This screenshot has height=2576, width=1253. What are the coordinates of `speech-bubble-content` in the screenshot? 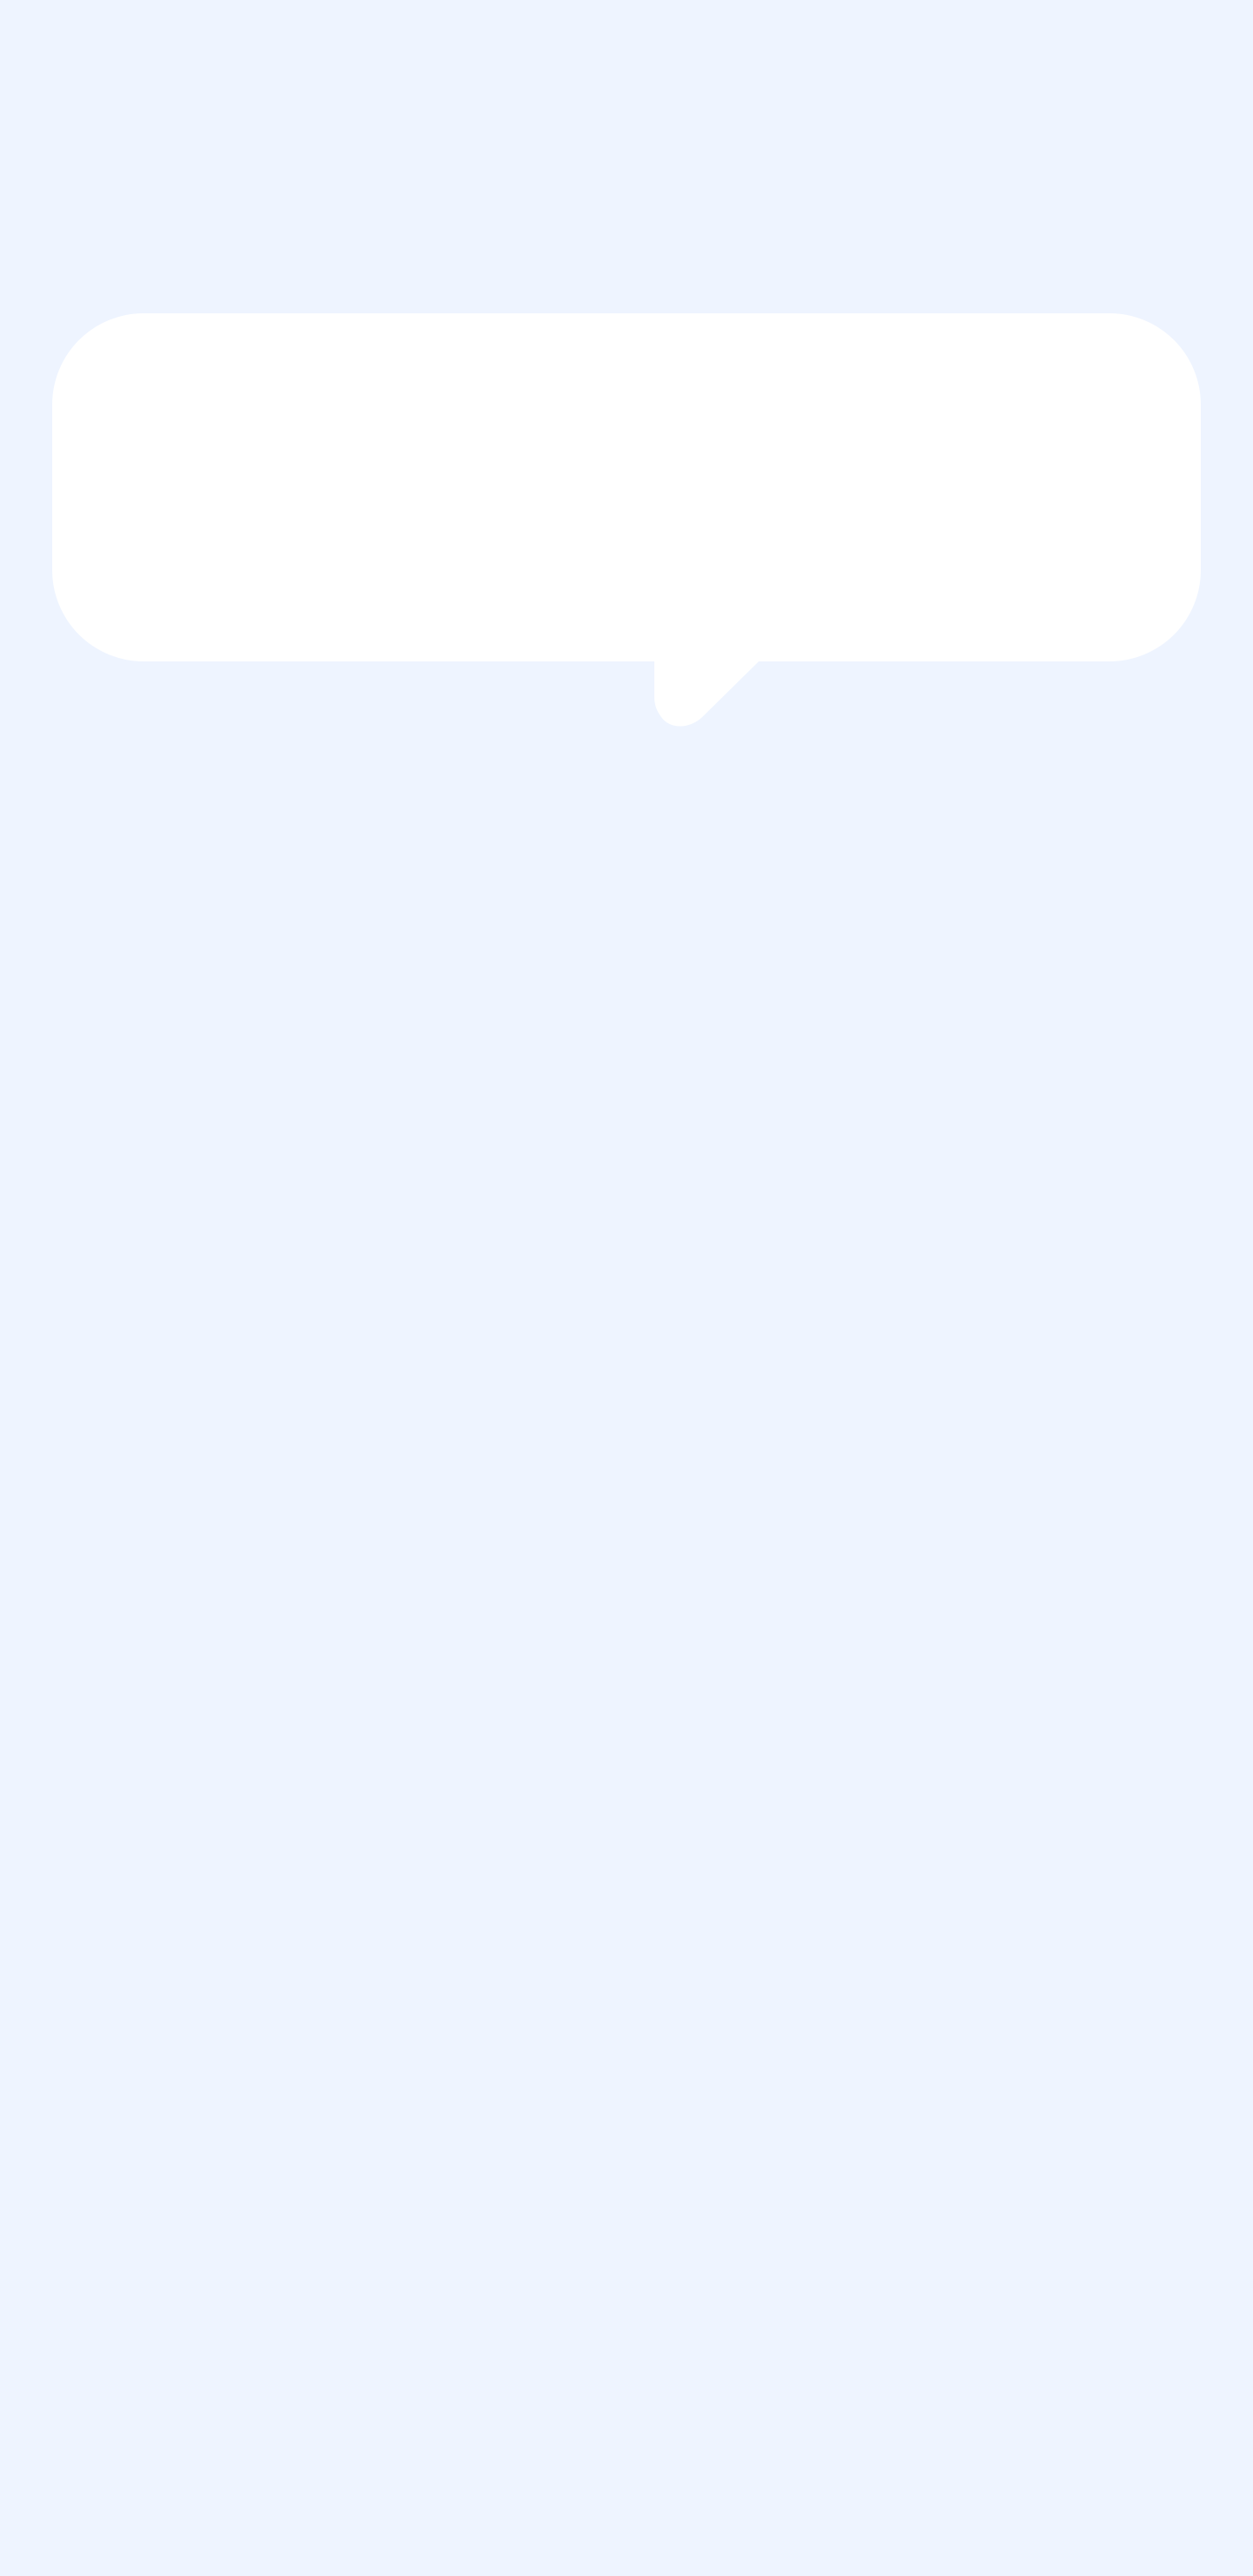 It's located at (626, 487).